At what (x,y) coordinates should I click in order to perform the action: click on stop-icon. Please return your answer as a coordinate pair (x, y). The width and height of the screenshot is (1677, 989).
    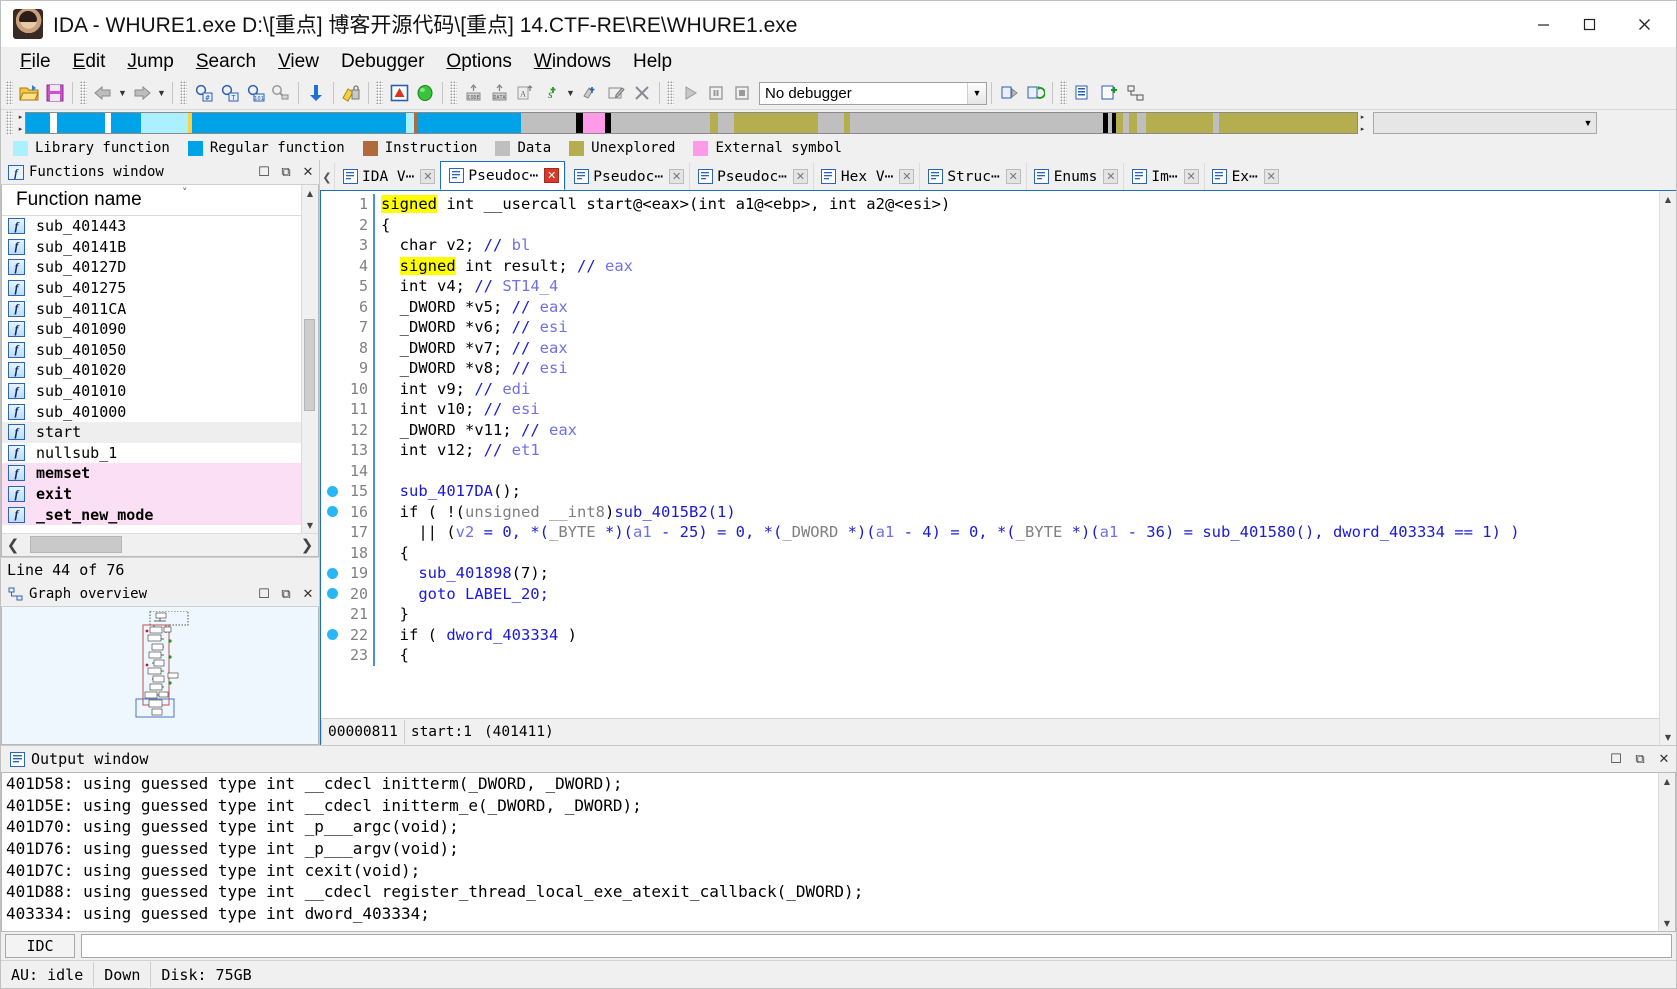
    Looking at the image, I should click on (742, 93).